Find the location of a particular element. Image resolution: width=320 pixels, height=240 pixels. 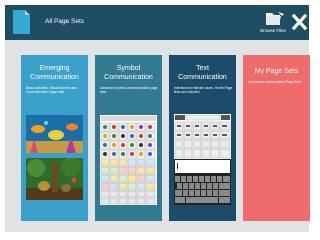

card-title: Symbol Communication is located at coordinates (128, 73).